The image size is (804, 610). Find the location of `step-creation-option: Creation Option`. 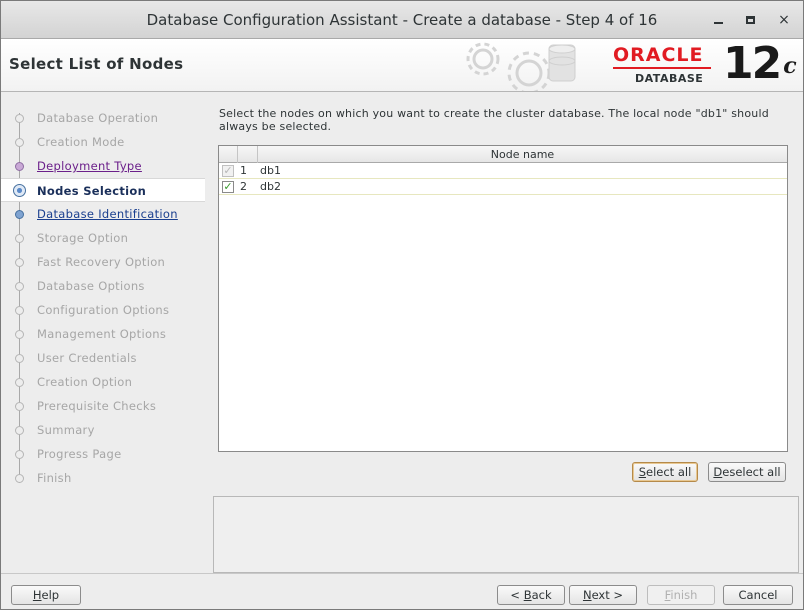

step-creation-option: Creation Option is located at coordinates (103, 382).